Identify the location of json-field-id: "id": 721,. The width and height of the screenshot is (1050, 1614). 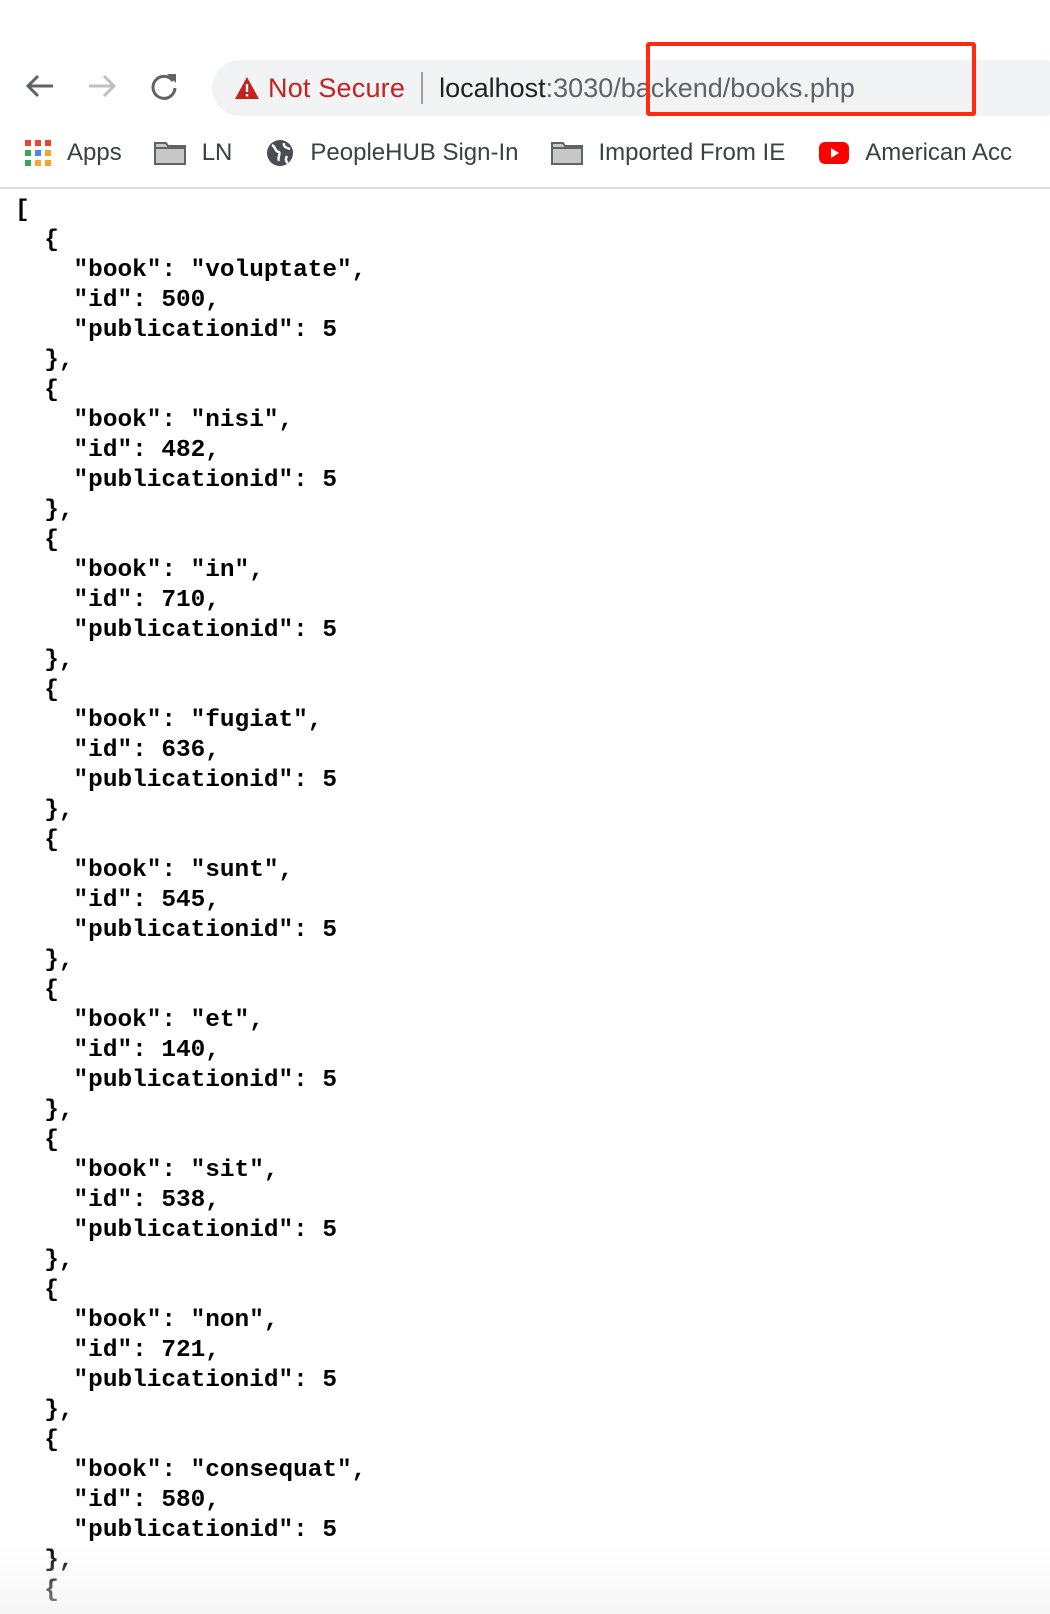
(146, 1350).